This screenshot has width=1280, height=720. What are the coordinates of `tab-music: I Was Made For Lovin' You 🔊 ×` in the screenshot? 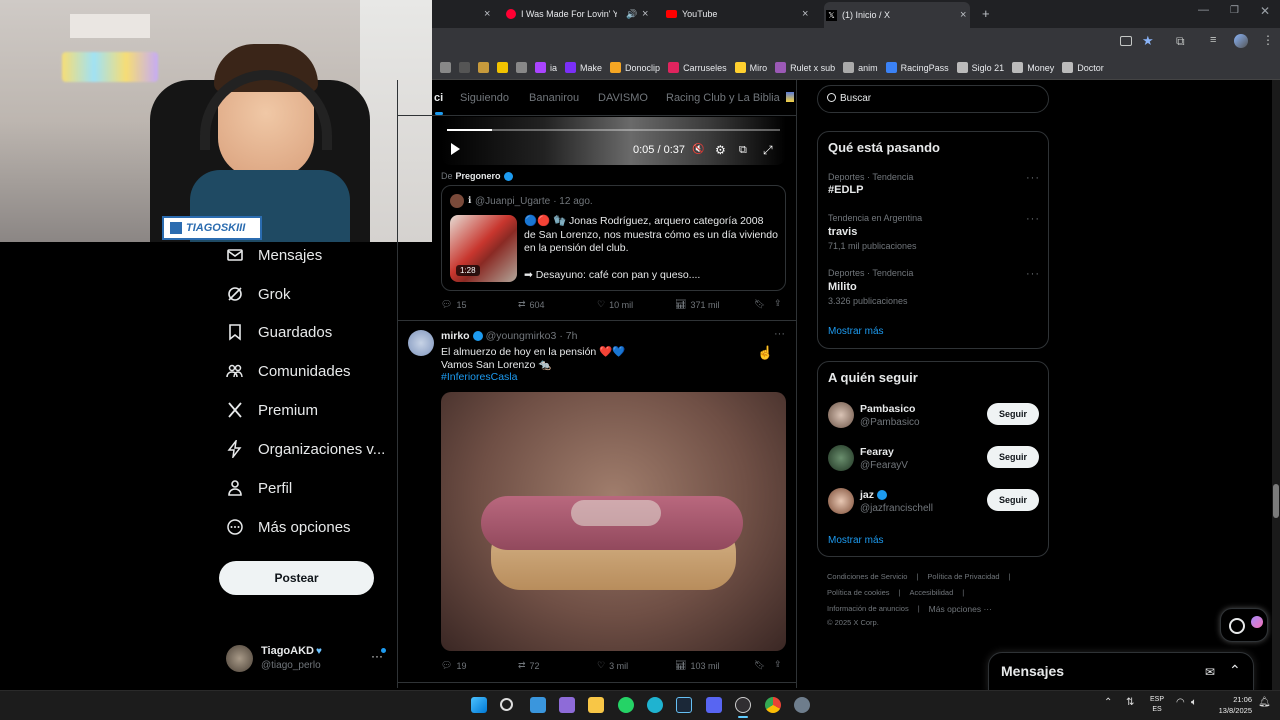 It's located at (579, 14).